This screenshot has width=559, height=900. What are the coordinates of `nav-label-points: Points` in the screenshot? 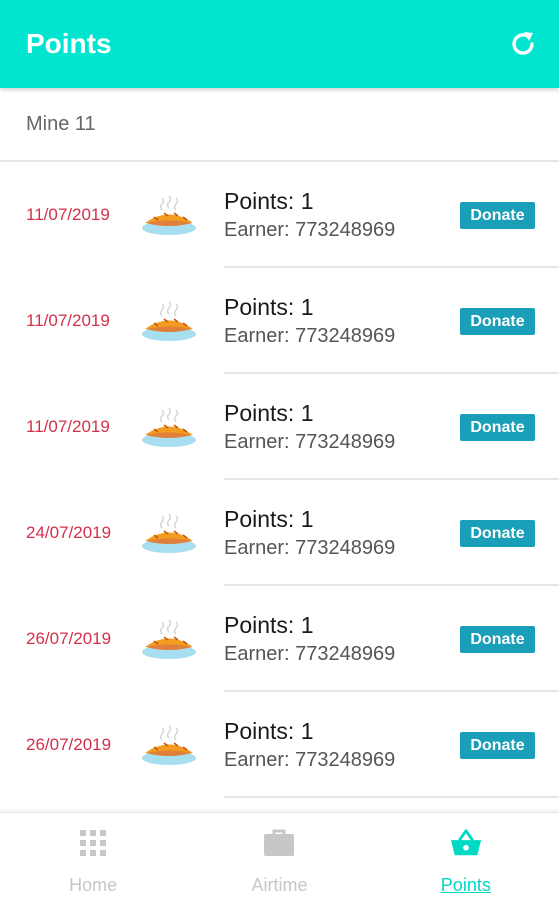 It's located at (465, 885).